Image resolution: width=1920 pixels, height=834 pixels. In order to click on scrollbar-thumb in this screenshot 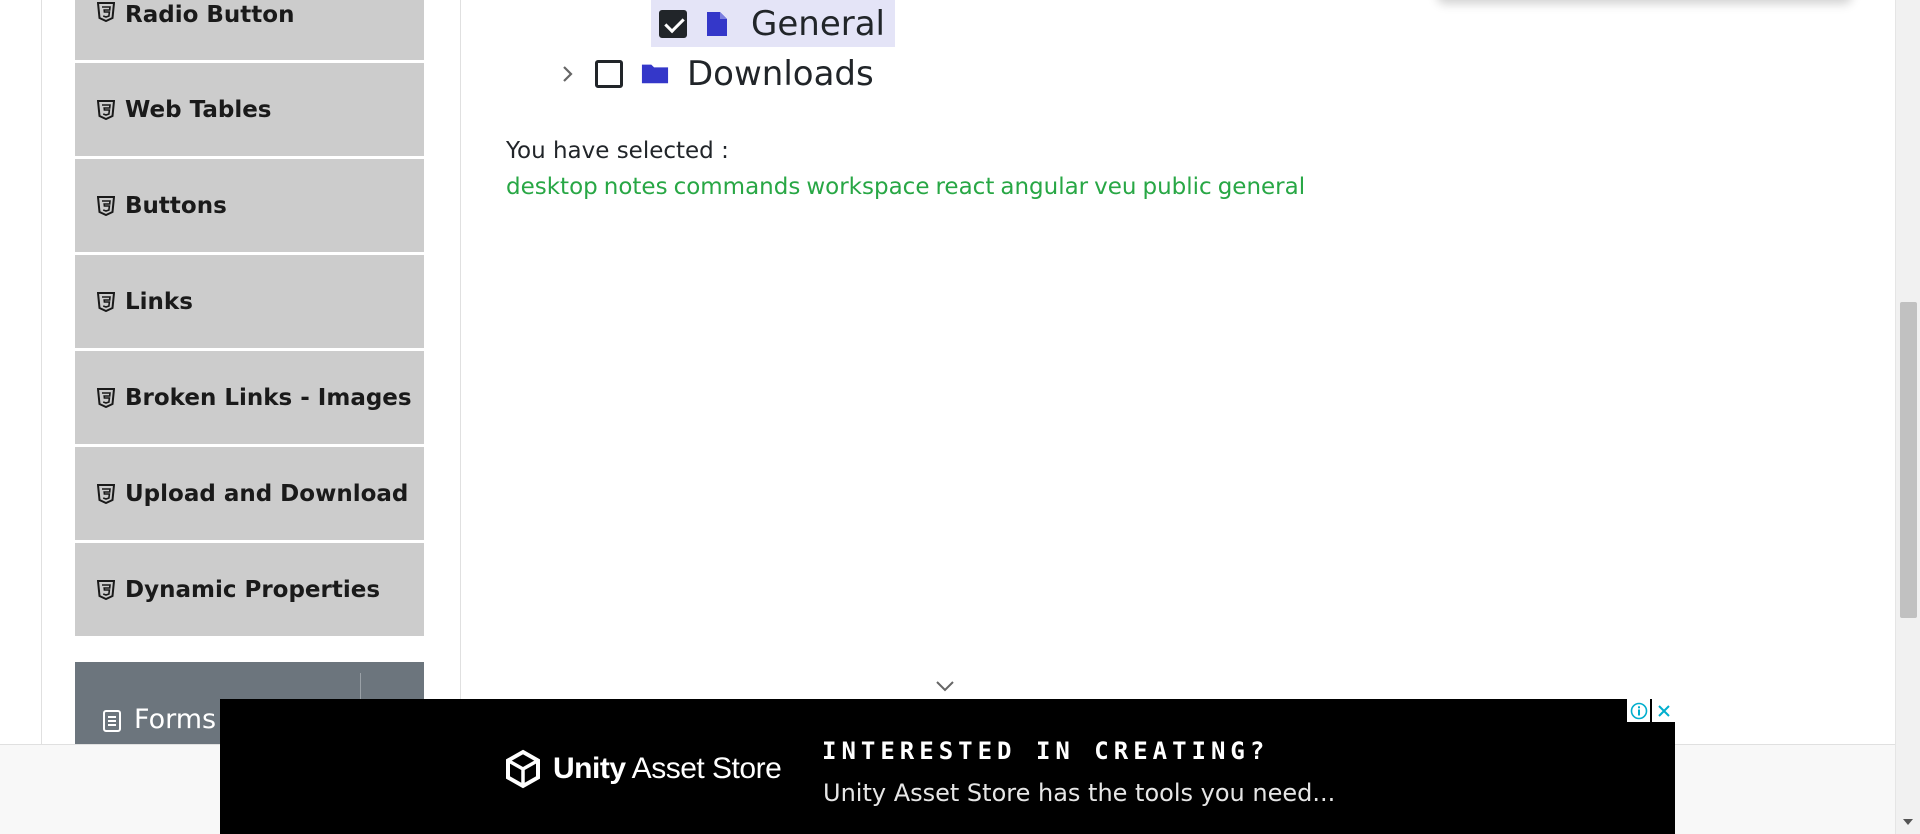, I will do `click(1908, 460)`.